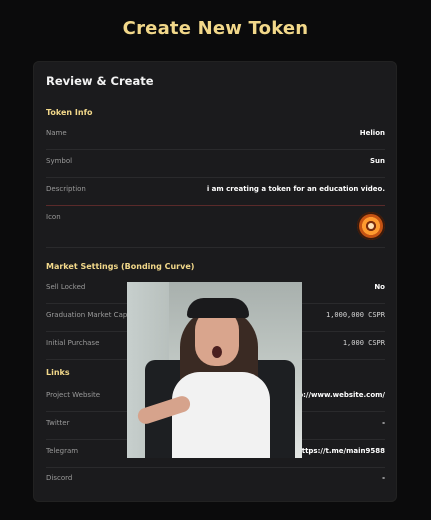 The width and height of the screenshot is (431, 520). What do you see at coordinates (221, 415) in the screenshot?
I see `video-person-shirt` at bounding box center [221, 415].